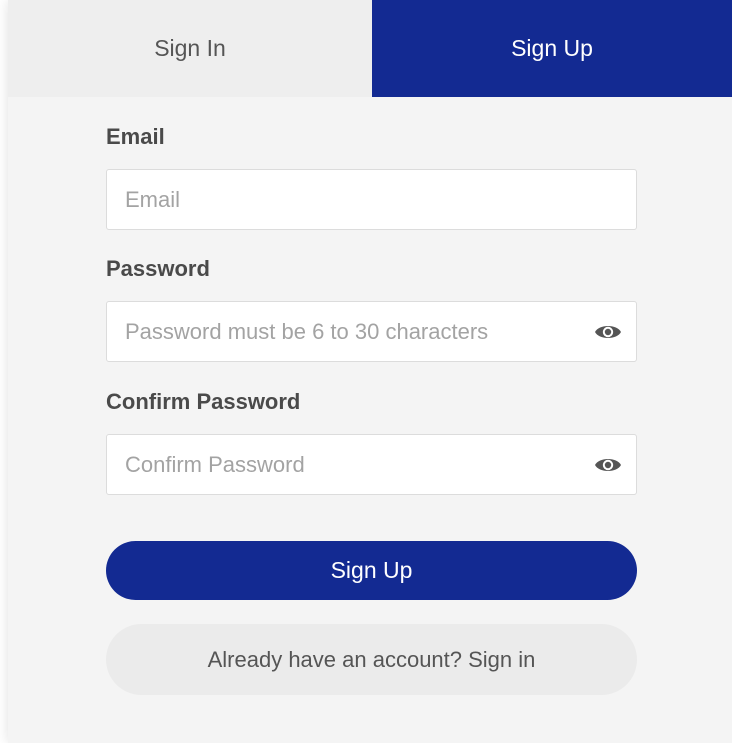 This screenshot has width=732, height=743. I want to click on tab-sign-in: Sign In, so click(190, 48).